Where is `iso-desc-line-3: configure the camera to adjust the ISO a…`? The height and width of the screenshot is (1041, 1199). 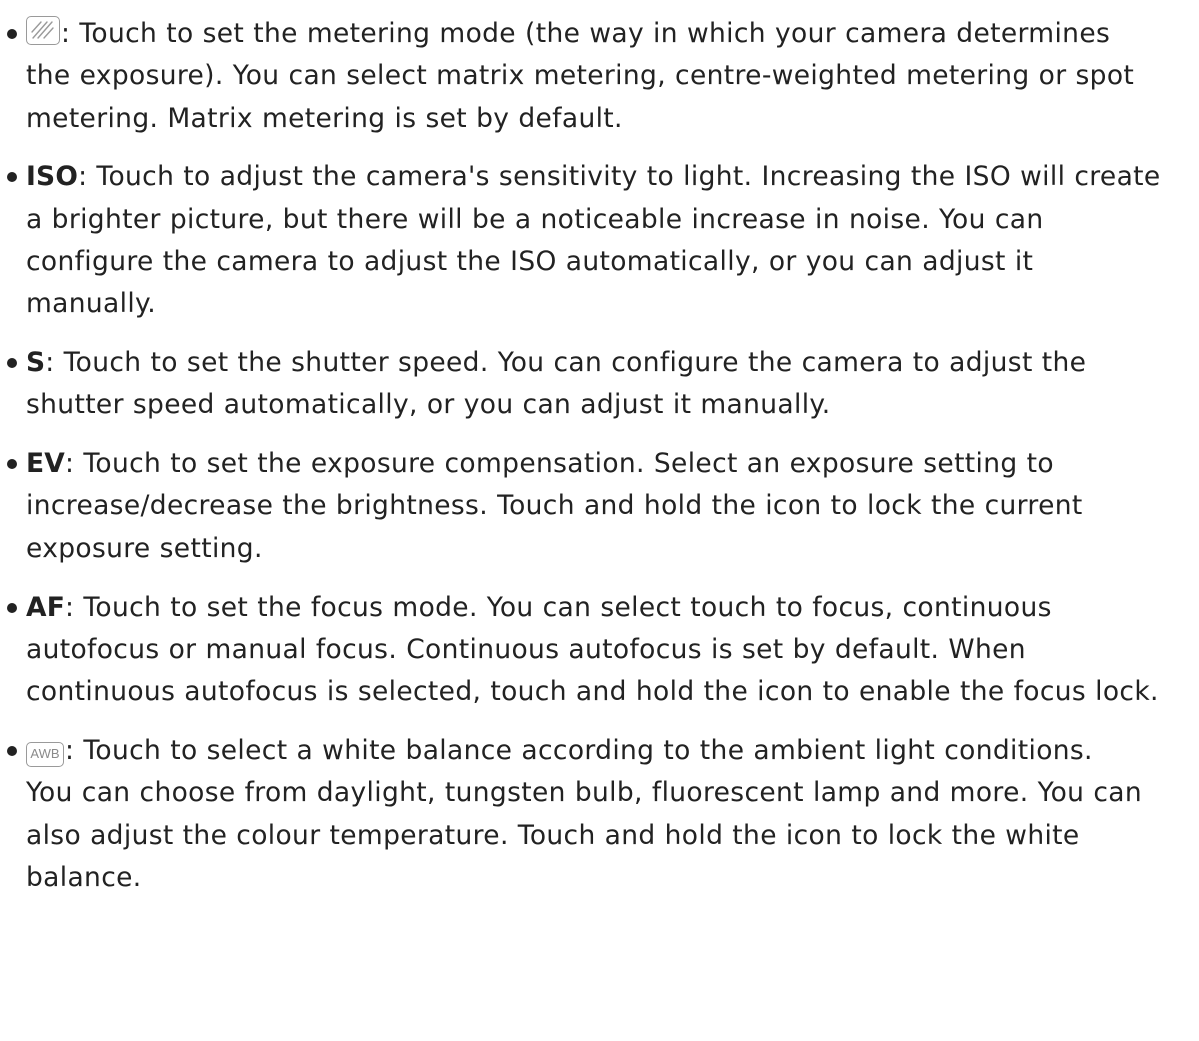
iso-desc-line-3: configure the camera to adjust the ISO a… is located at coordinates (530, 261).